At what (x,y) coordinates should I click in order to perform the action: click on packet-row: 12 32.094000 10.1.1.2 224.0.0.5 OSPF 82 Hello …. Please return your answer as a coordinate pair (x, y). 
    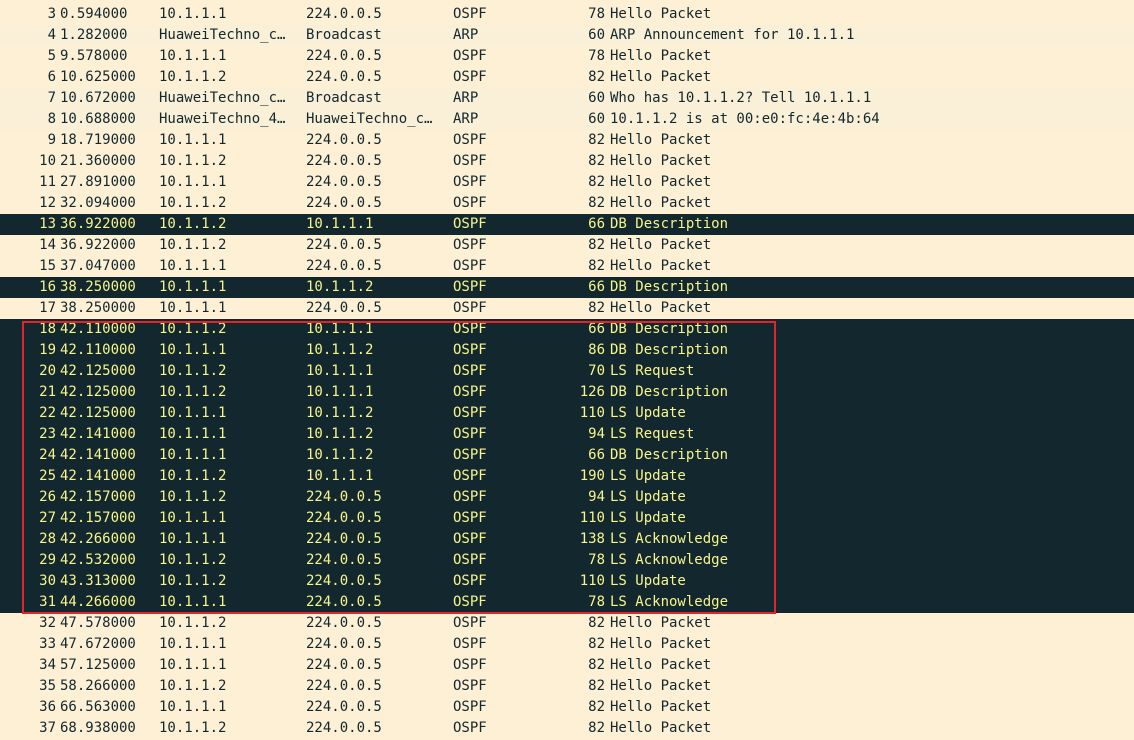
    Looking at the image, I should click on (567, 203).